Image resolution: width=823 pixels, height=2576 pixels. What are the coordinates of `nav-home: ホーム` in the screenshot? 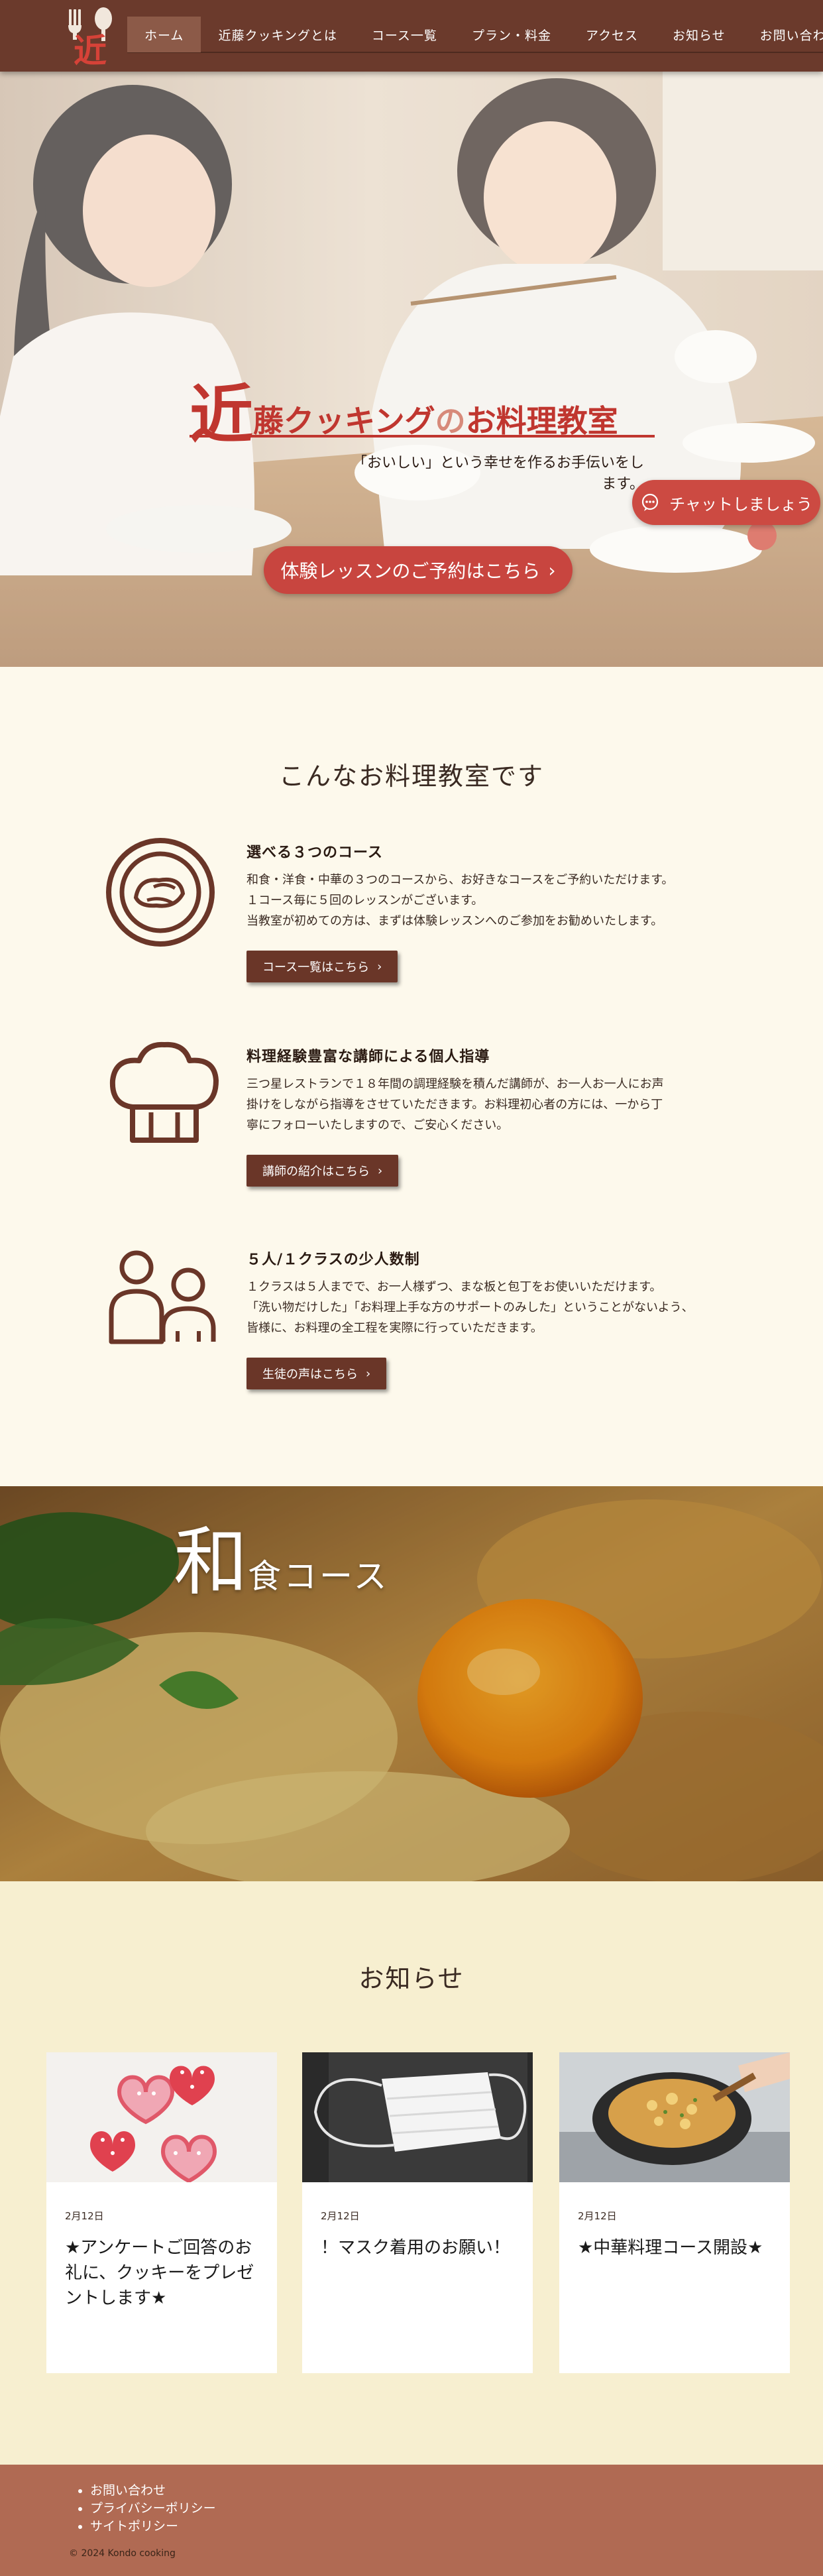 It's located at (164, 35).